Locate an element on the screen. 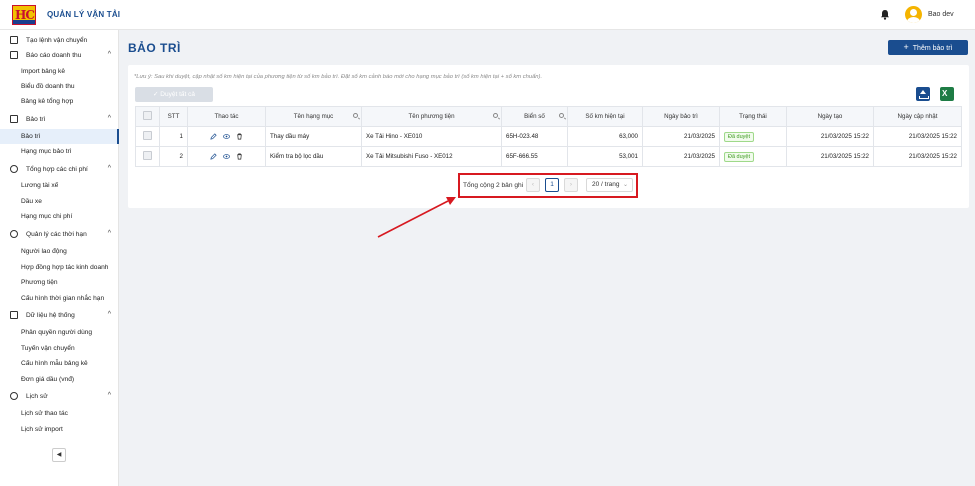  header-km: Số km hiện tại is located at coordinates (605, 116).